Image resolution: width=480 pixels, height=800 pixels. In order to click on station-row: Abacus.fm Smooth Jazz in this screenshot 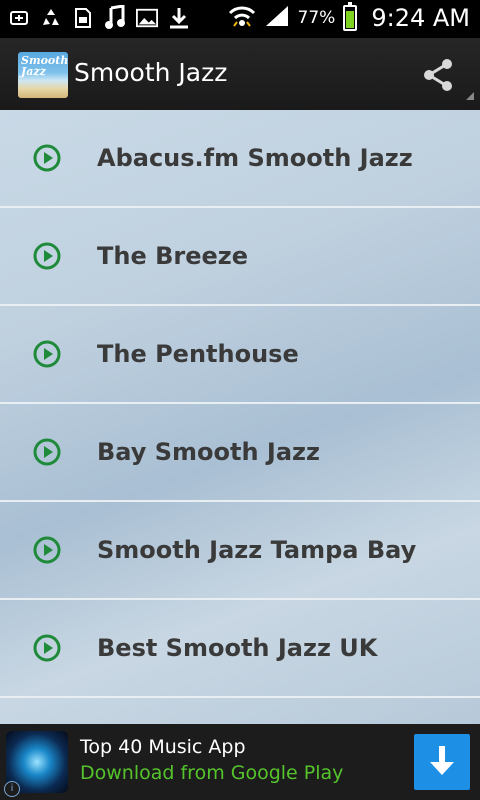, I will do `click(240, 159)`.